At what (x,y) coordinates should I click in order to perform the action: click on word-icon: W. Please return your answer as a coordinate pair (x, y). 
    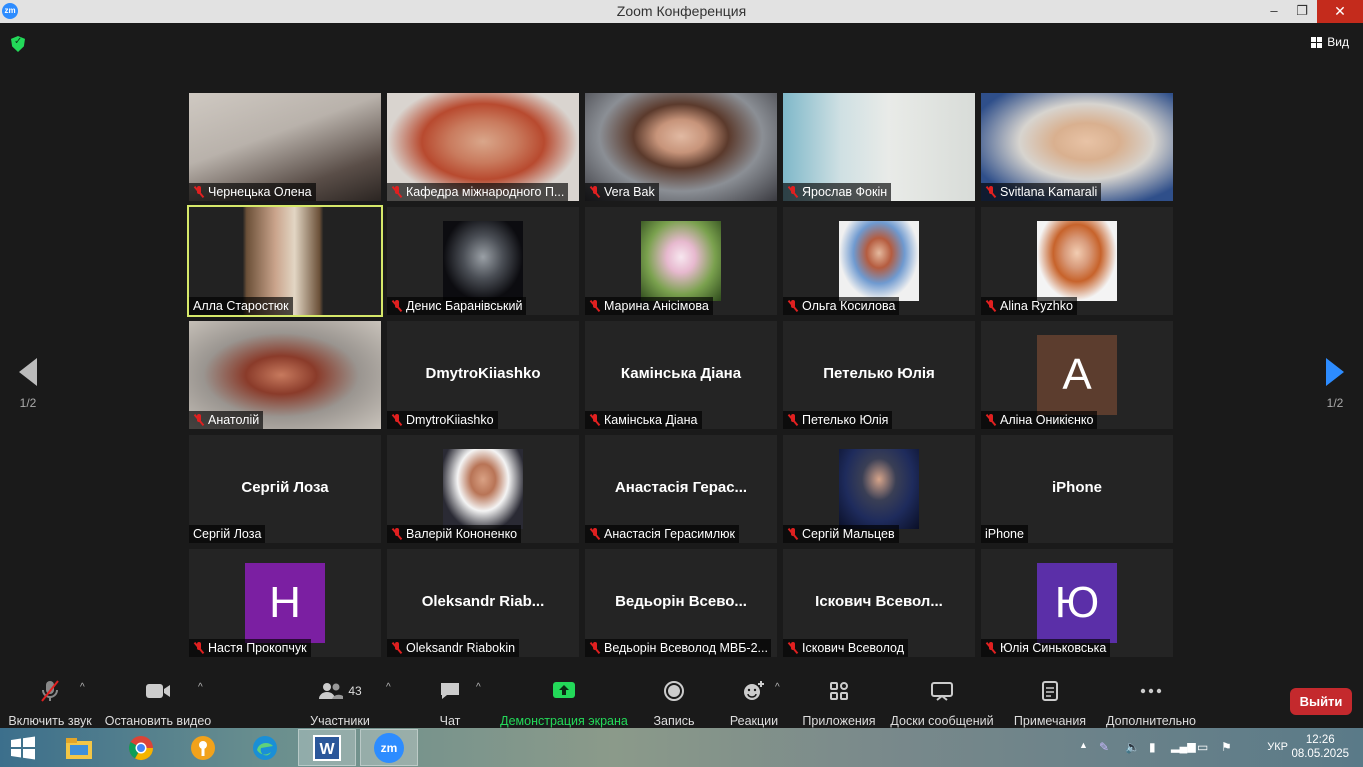
    Looking at the image, I should click on (327, 747).